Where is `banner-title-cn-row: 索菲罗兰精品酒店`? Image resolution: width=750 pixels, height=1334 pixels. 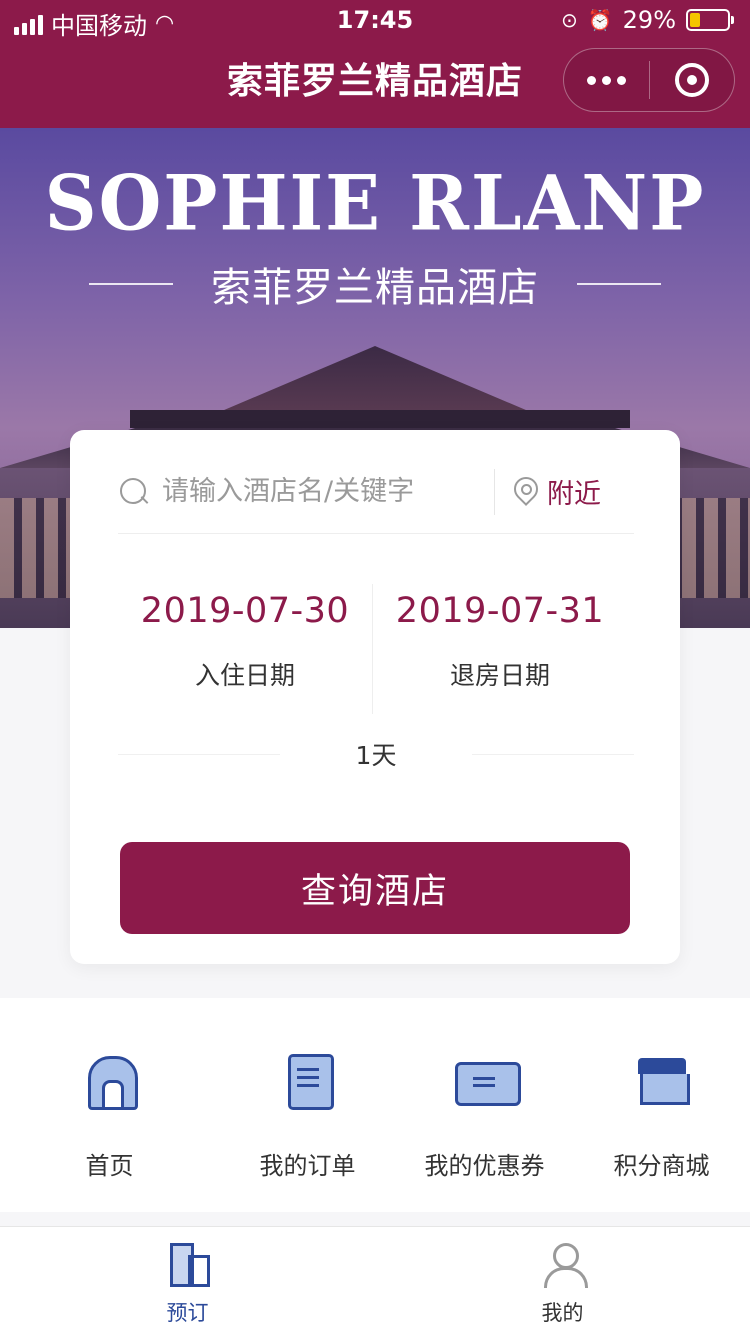 banner-title-cn-row: 索菲罗兰精品酒店 is located at coordinates (375, 284).